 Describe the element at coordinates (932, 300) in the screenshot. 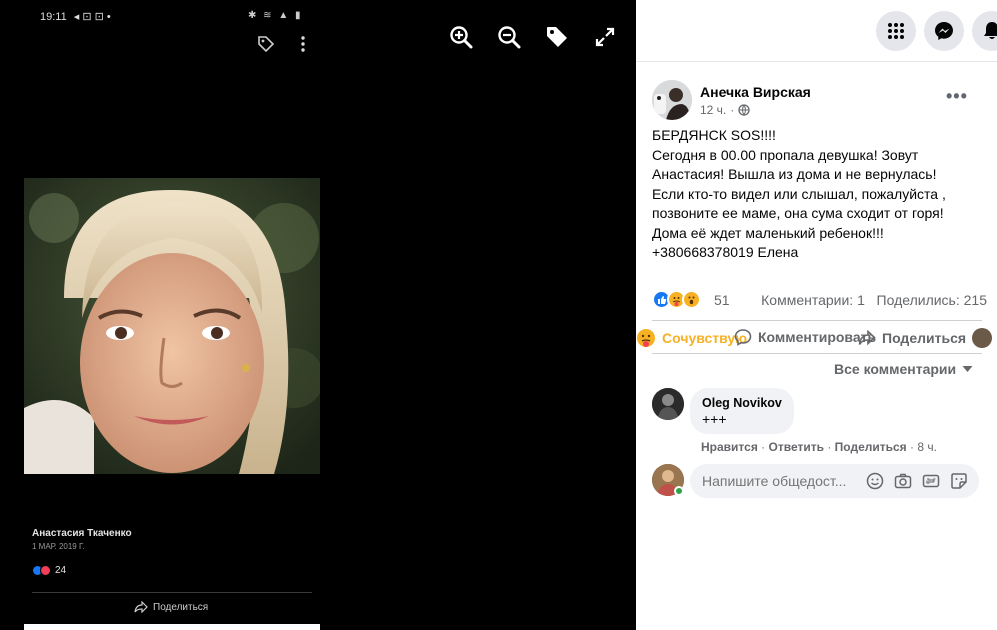

I see `shares-count: Поделились: 215` at that location.